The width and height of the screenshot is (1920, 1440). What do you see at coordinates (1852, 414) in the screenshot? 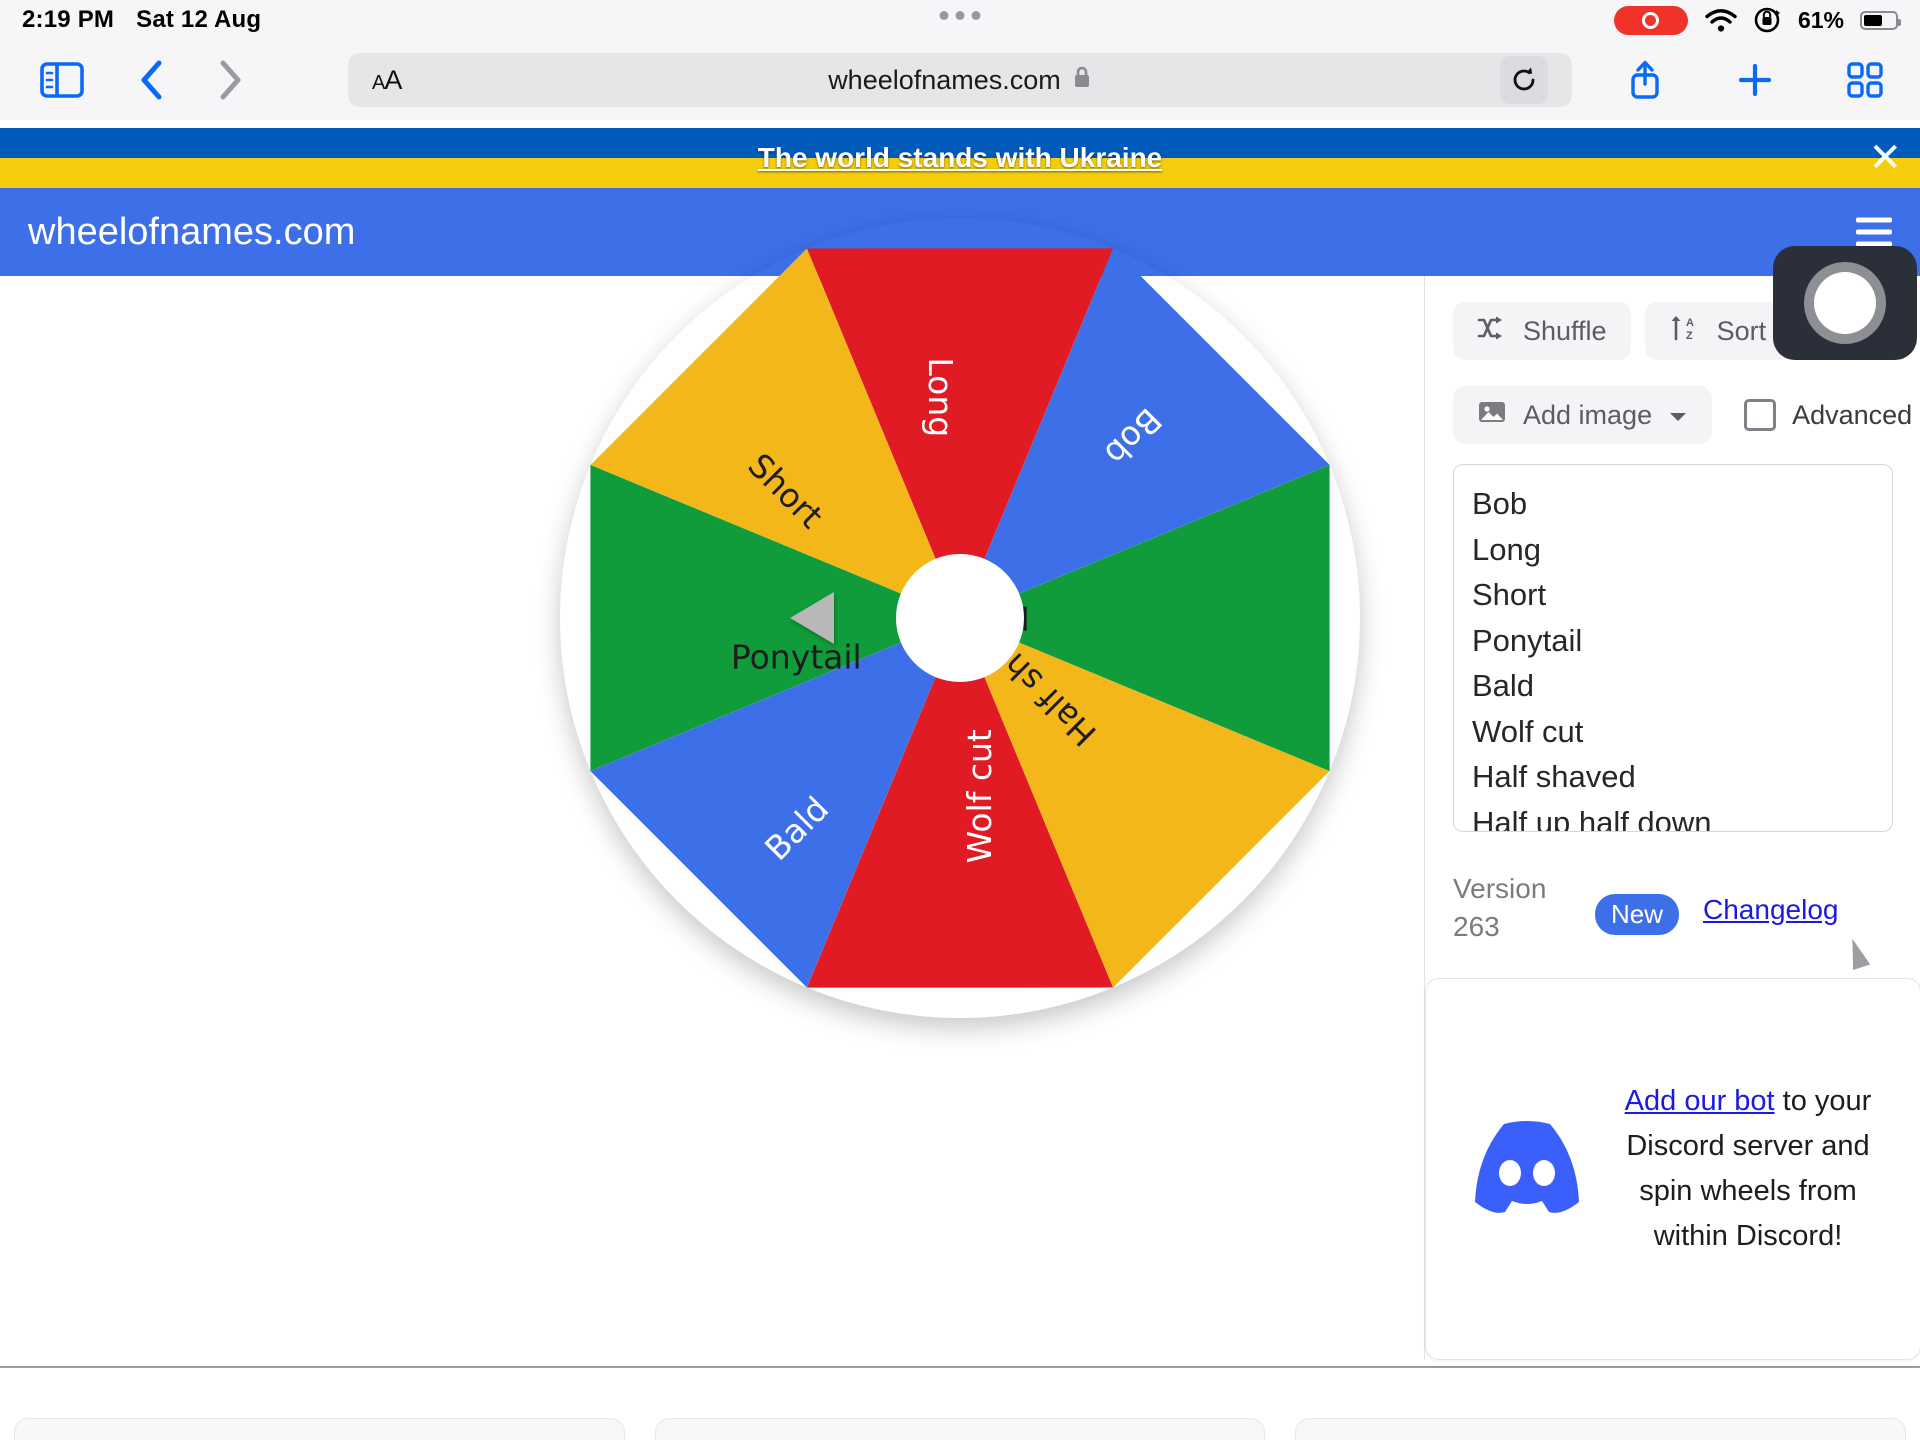
I see `advanced-label: Advanced` at bounding box center [1852, 414].